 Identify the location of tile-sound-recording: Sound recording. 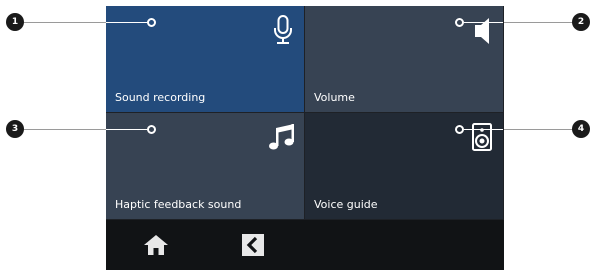
(205, 59).